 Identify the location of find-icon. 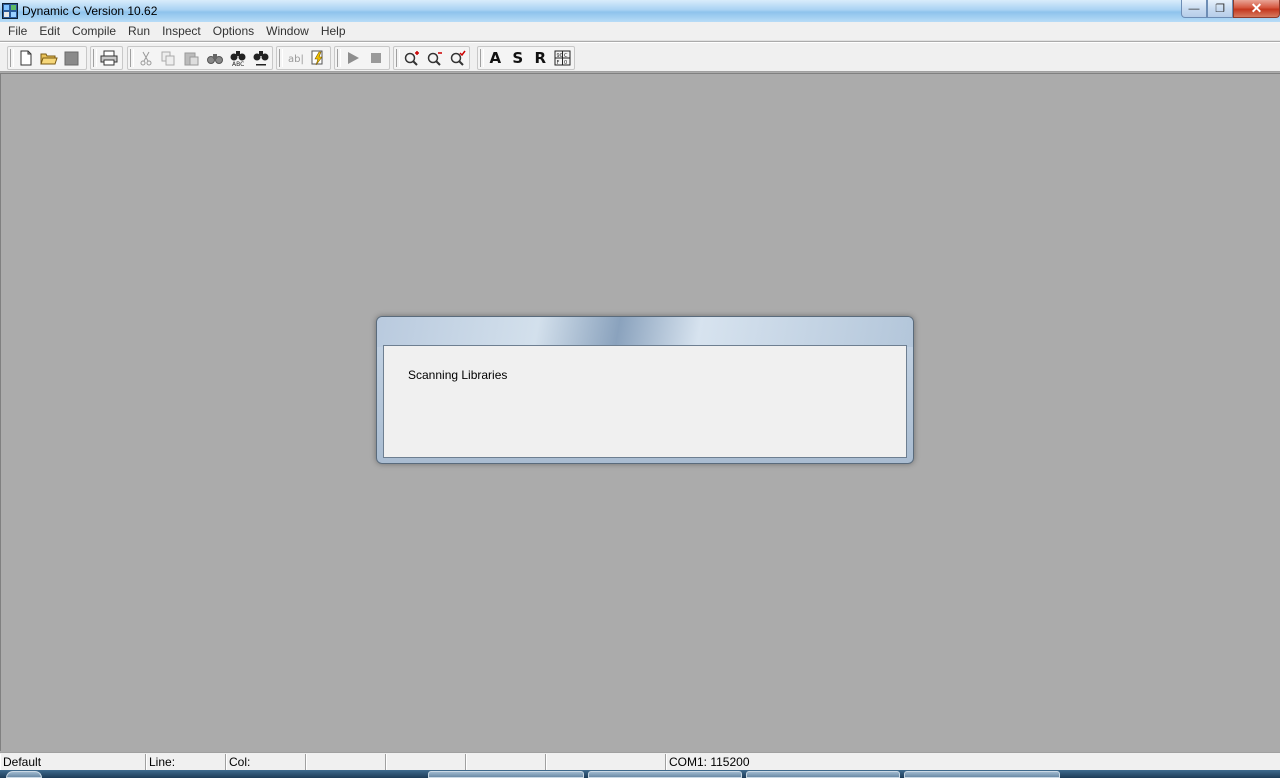
(214, 59).